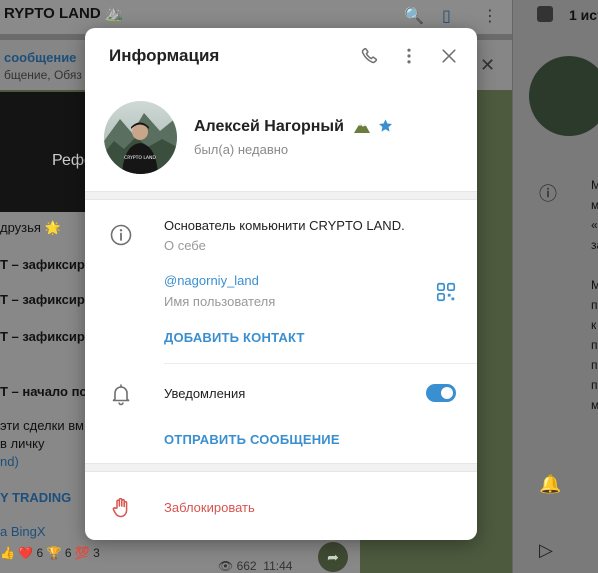 Image resolution: width=598 pixels, height=573 pixels. What do you see at coordinates (120, 507) in the screenshot?
I see `hand-block-icon` at bounding box center [120, 507].